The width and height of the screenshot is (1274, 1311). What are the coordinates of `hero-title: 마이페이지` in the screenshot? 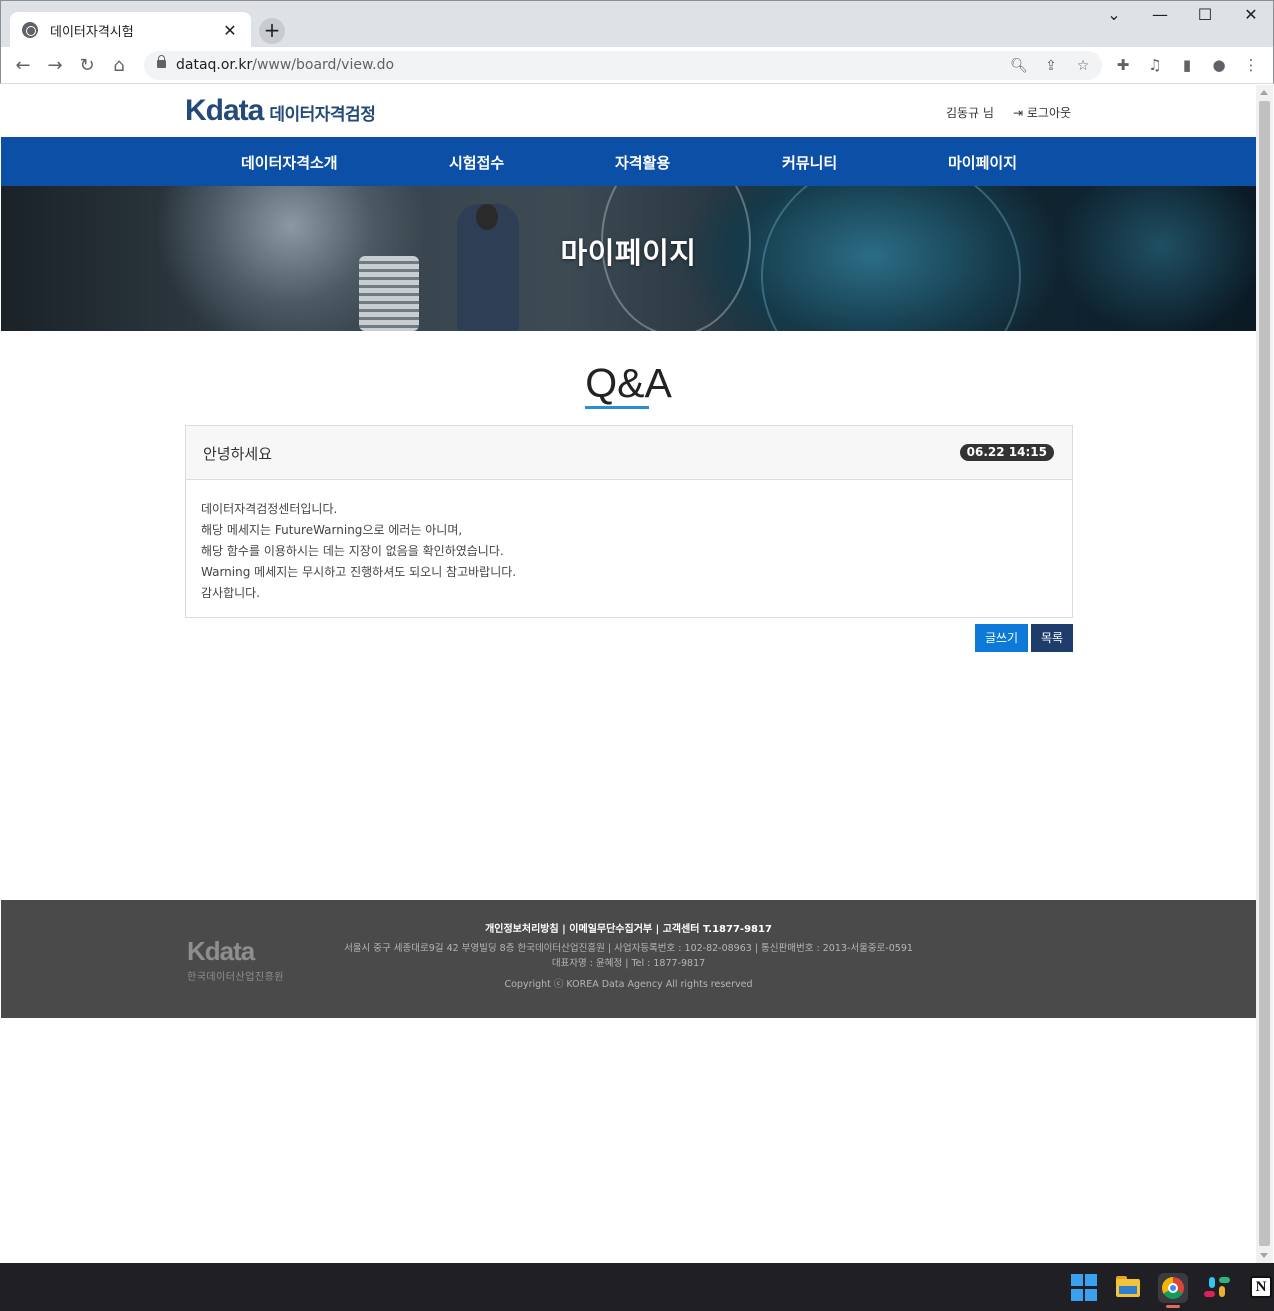 It's located at (628, 253).